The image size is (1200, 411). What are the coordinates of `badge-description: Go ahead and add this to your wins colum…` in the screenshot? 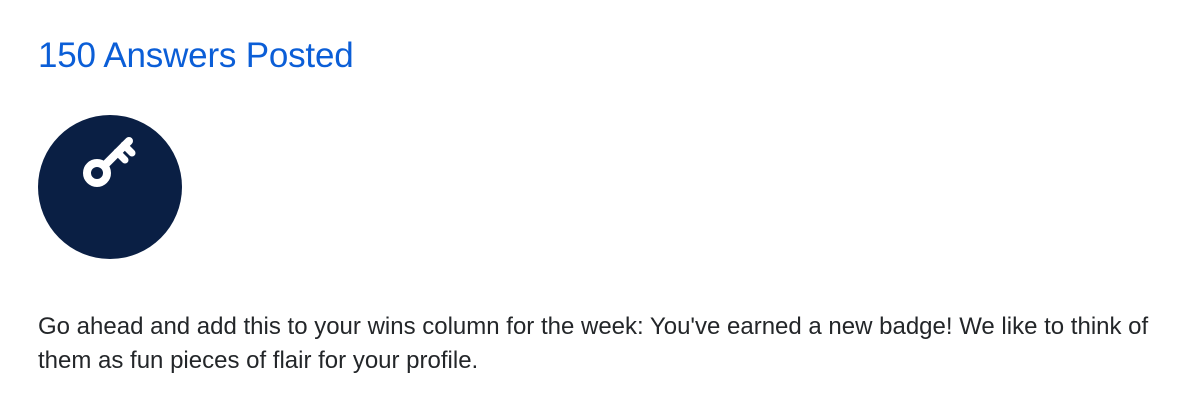 It's located at (593, 343).